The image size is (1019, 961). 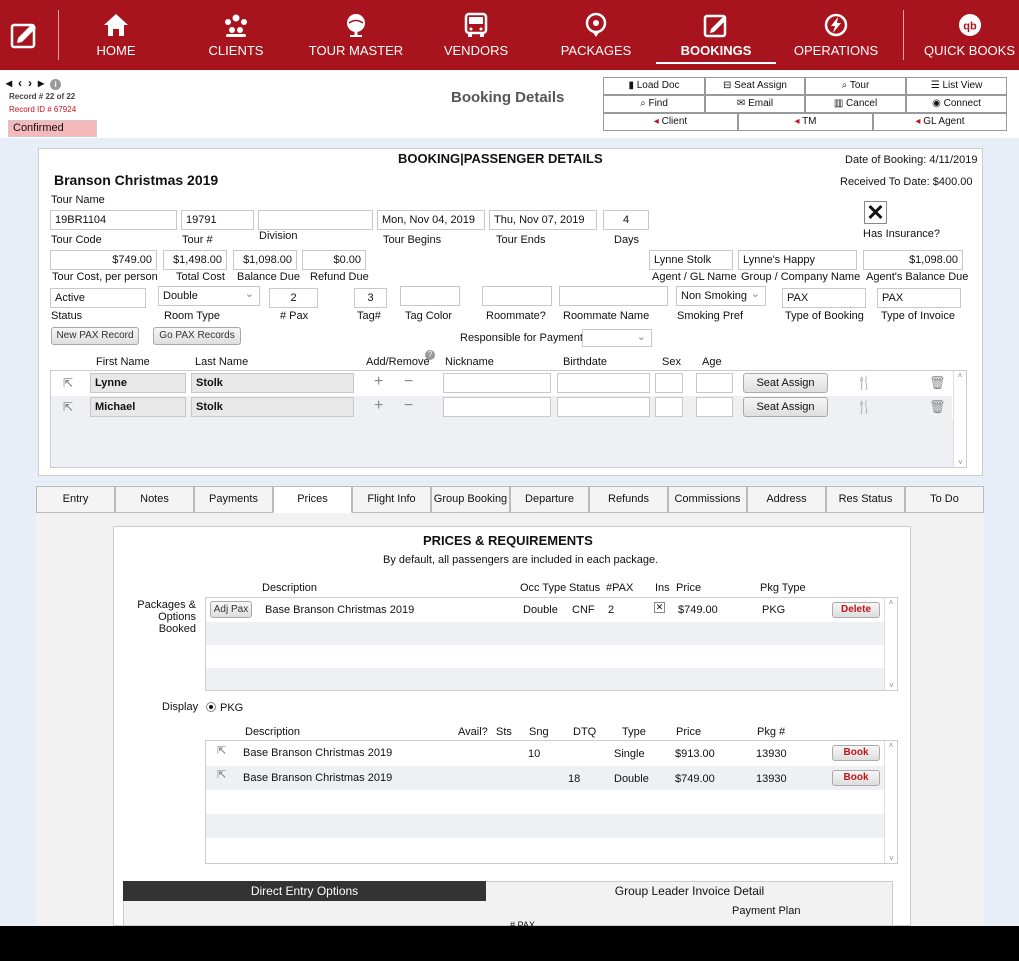 What do you see at coordinates (797, 260) in the screenshot?
I see `group-field: Lynne's Happy` at bounding box center [797, 260].